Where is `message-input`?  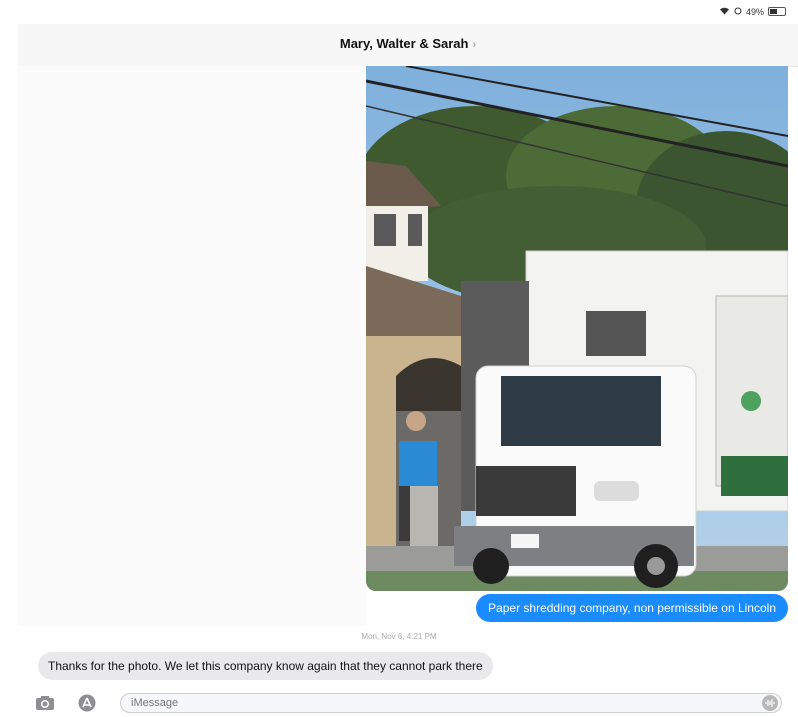
message-input is located at coordinates (451, 703).